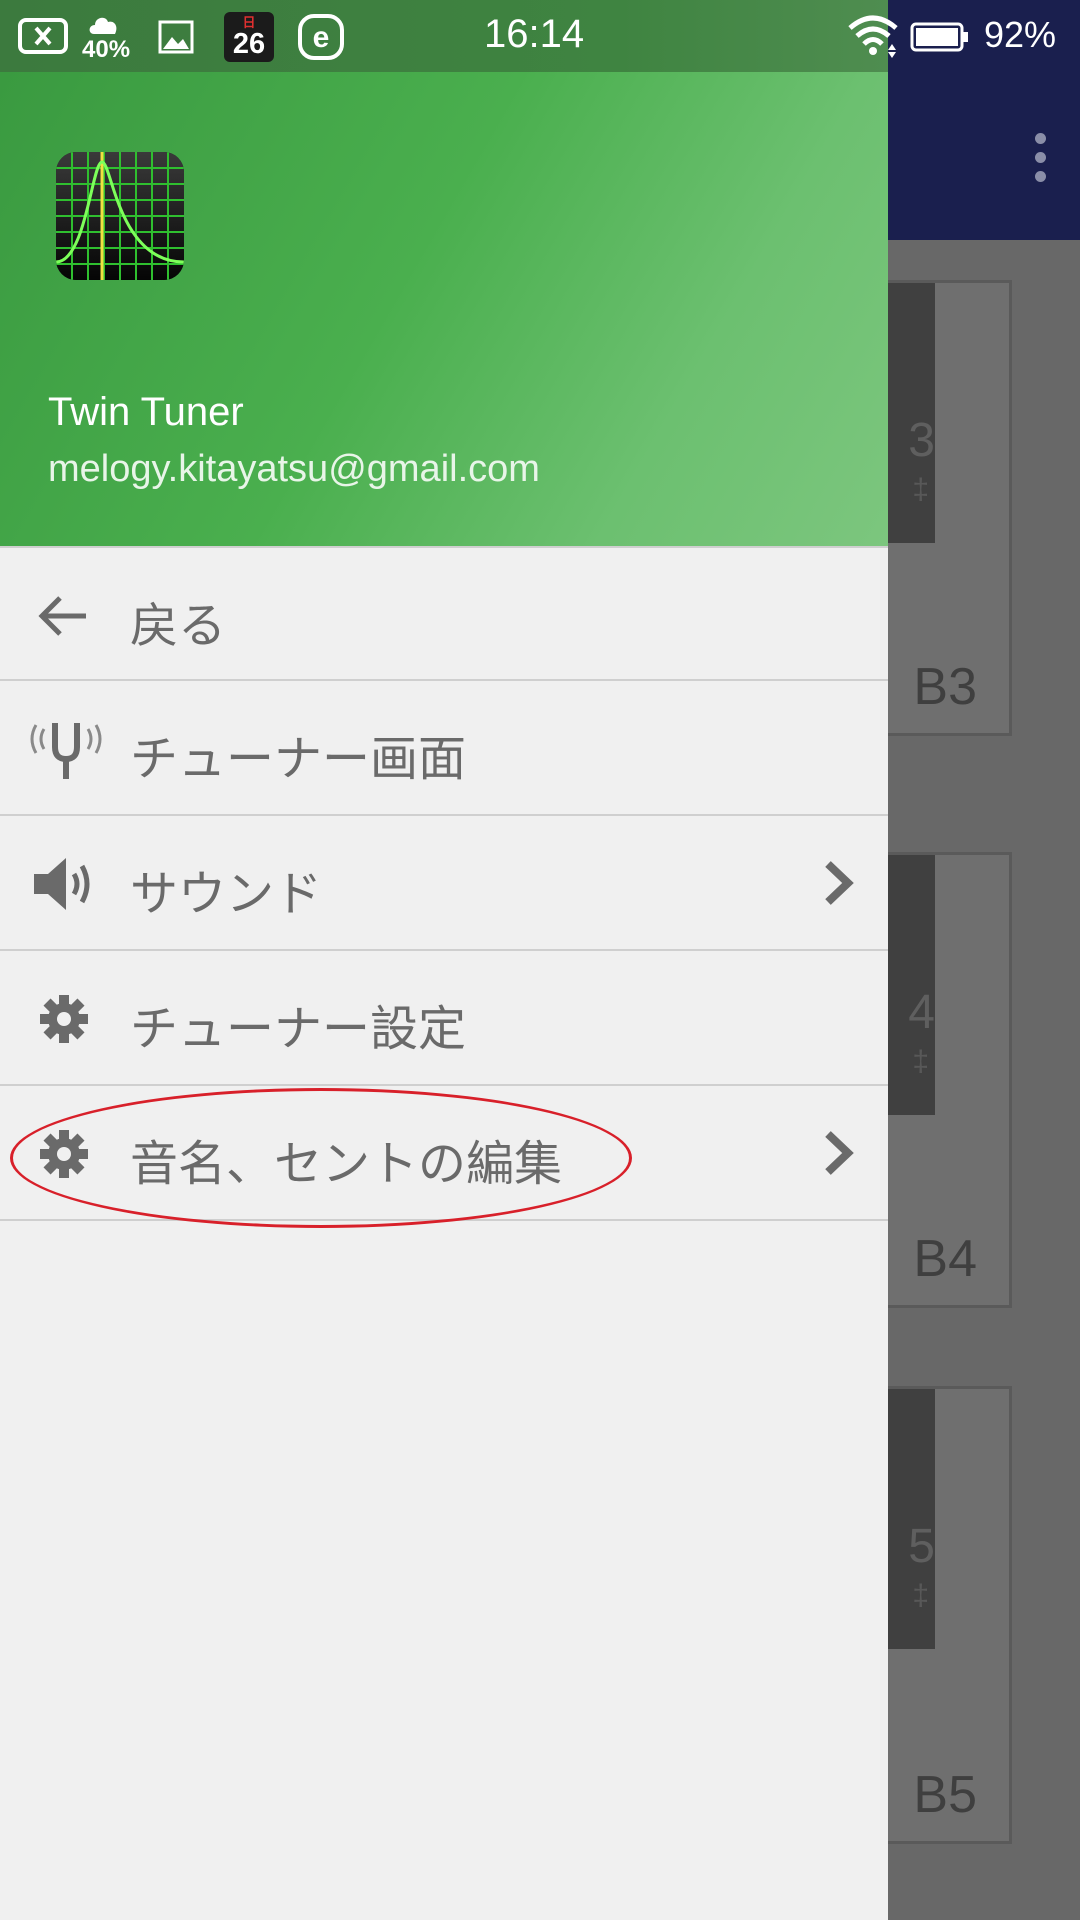 Image resolution: width=1080 pixels, height=1920 pixels. I want to click on menu-item-label: サウンド, so click(226, 894).